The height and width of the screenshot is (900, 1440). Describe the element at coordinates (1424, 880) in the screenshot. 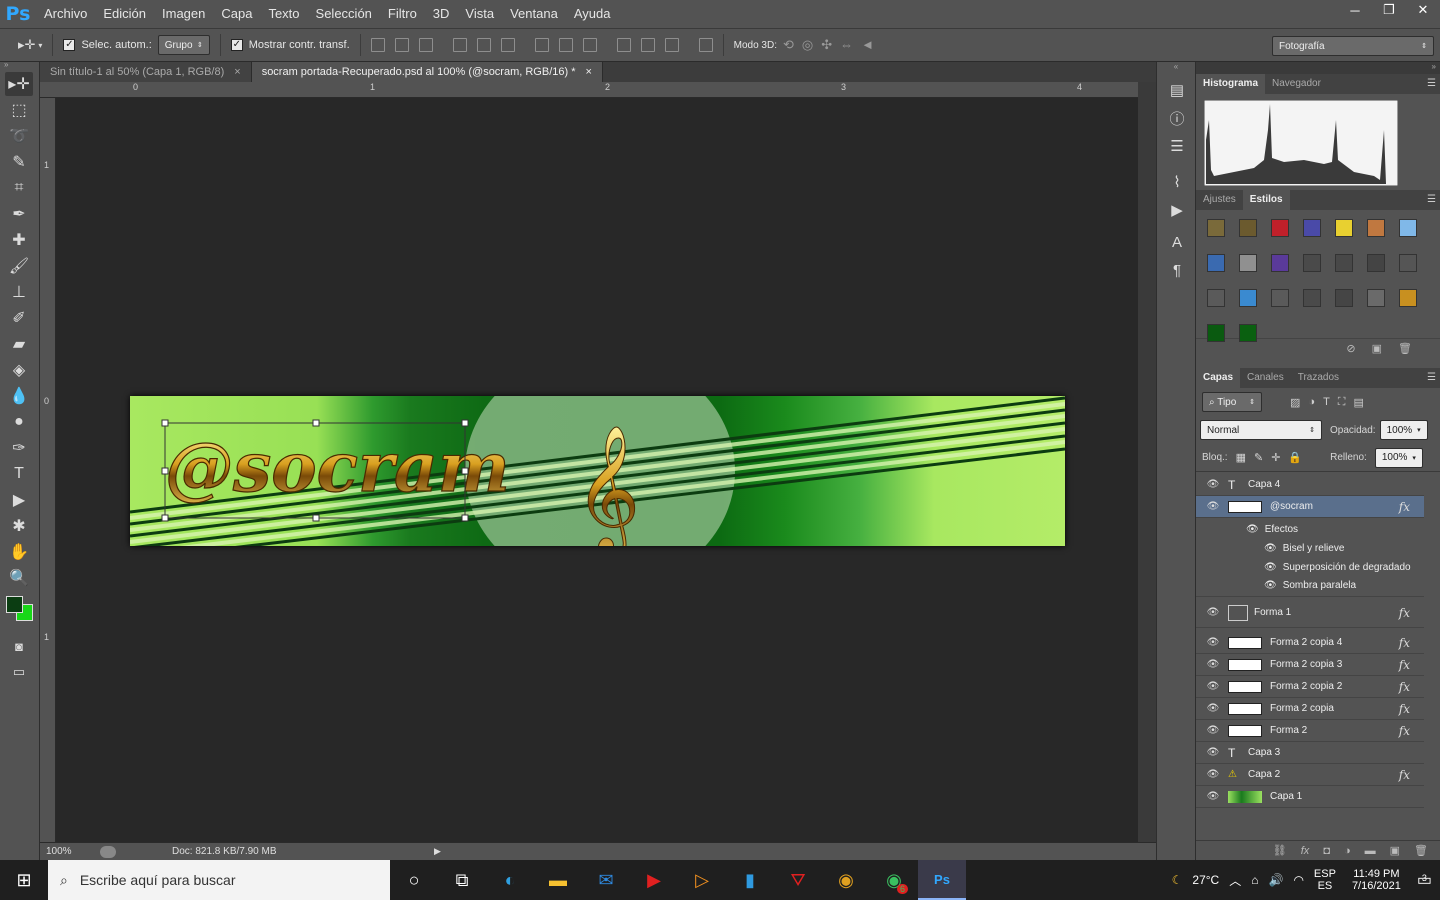

I see `notifications-icon: ▭ 3` at that location.